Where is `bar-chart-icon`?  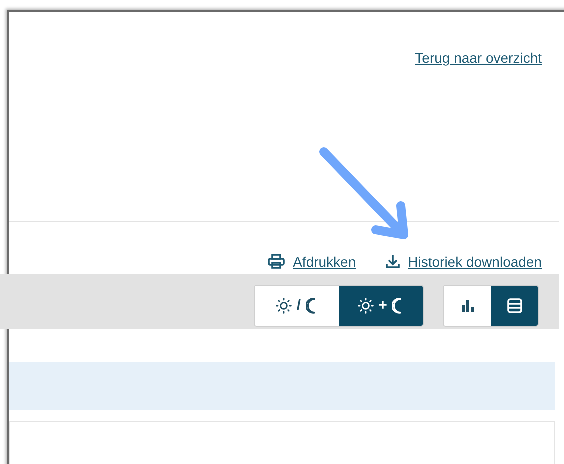 bar-chart-icon is located at coordinates (467, 305).